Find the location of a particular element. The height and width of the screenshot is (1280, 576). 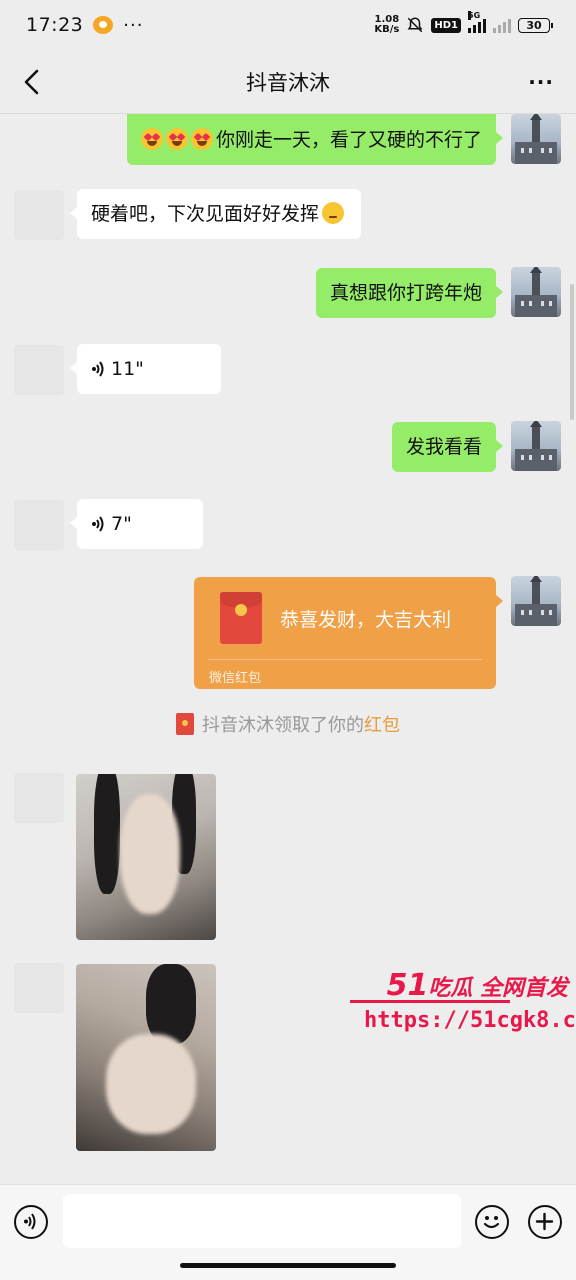

message-input is located at coordinates (262, 1221).